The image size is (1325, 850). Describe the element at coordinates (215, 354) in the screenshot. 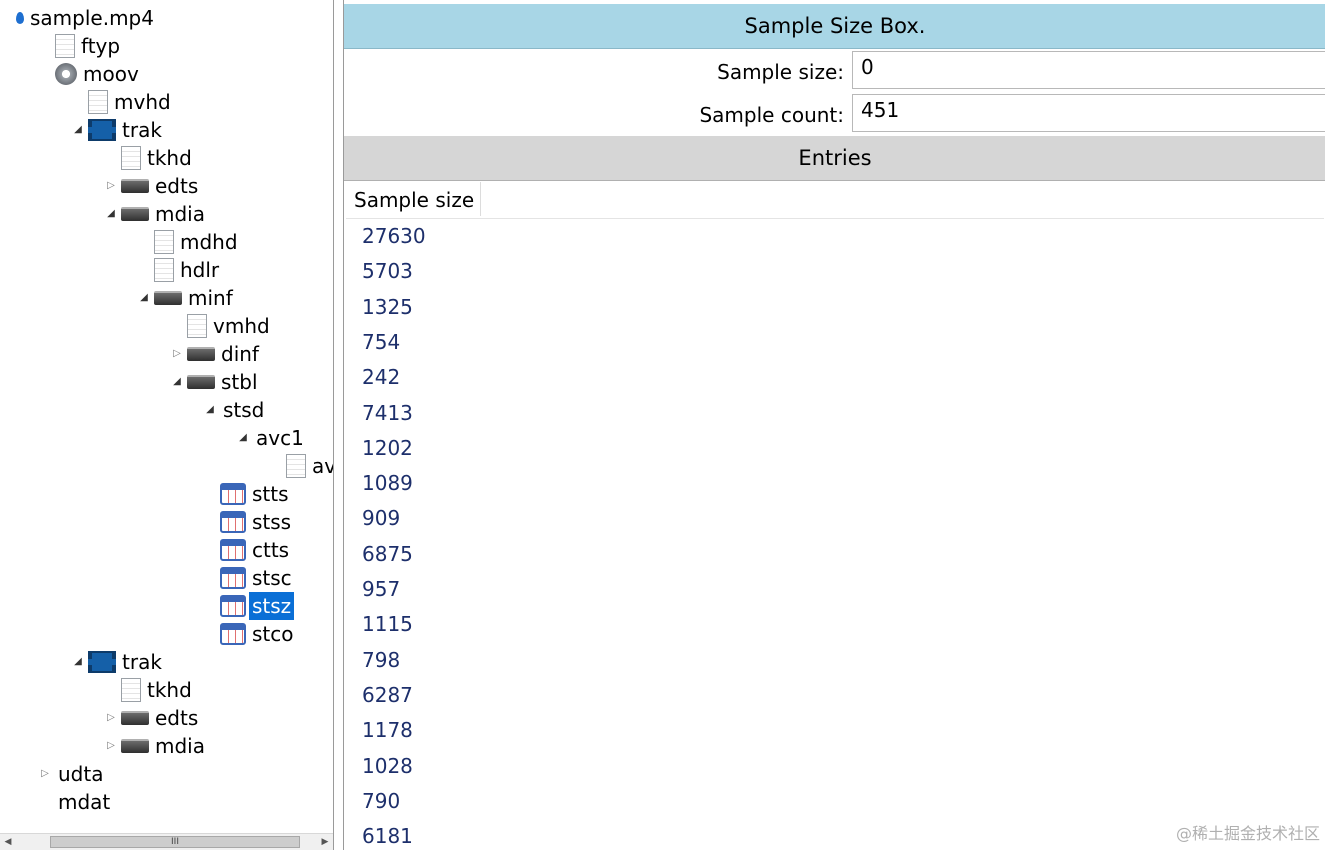

I see `tree-item-dinf: ▷ dinf` at that location.